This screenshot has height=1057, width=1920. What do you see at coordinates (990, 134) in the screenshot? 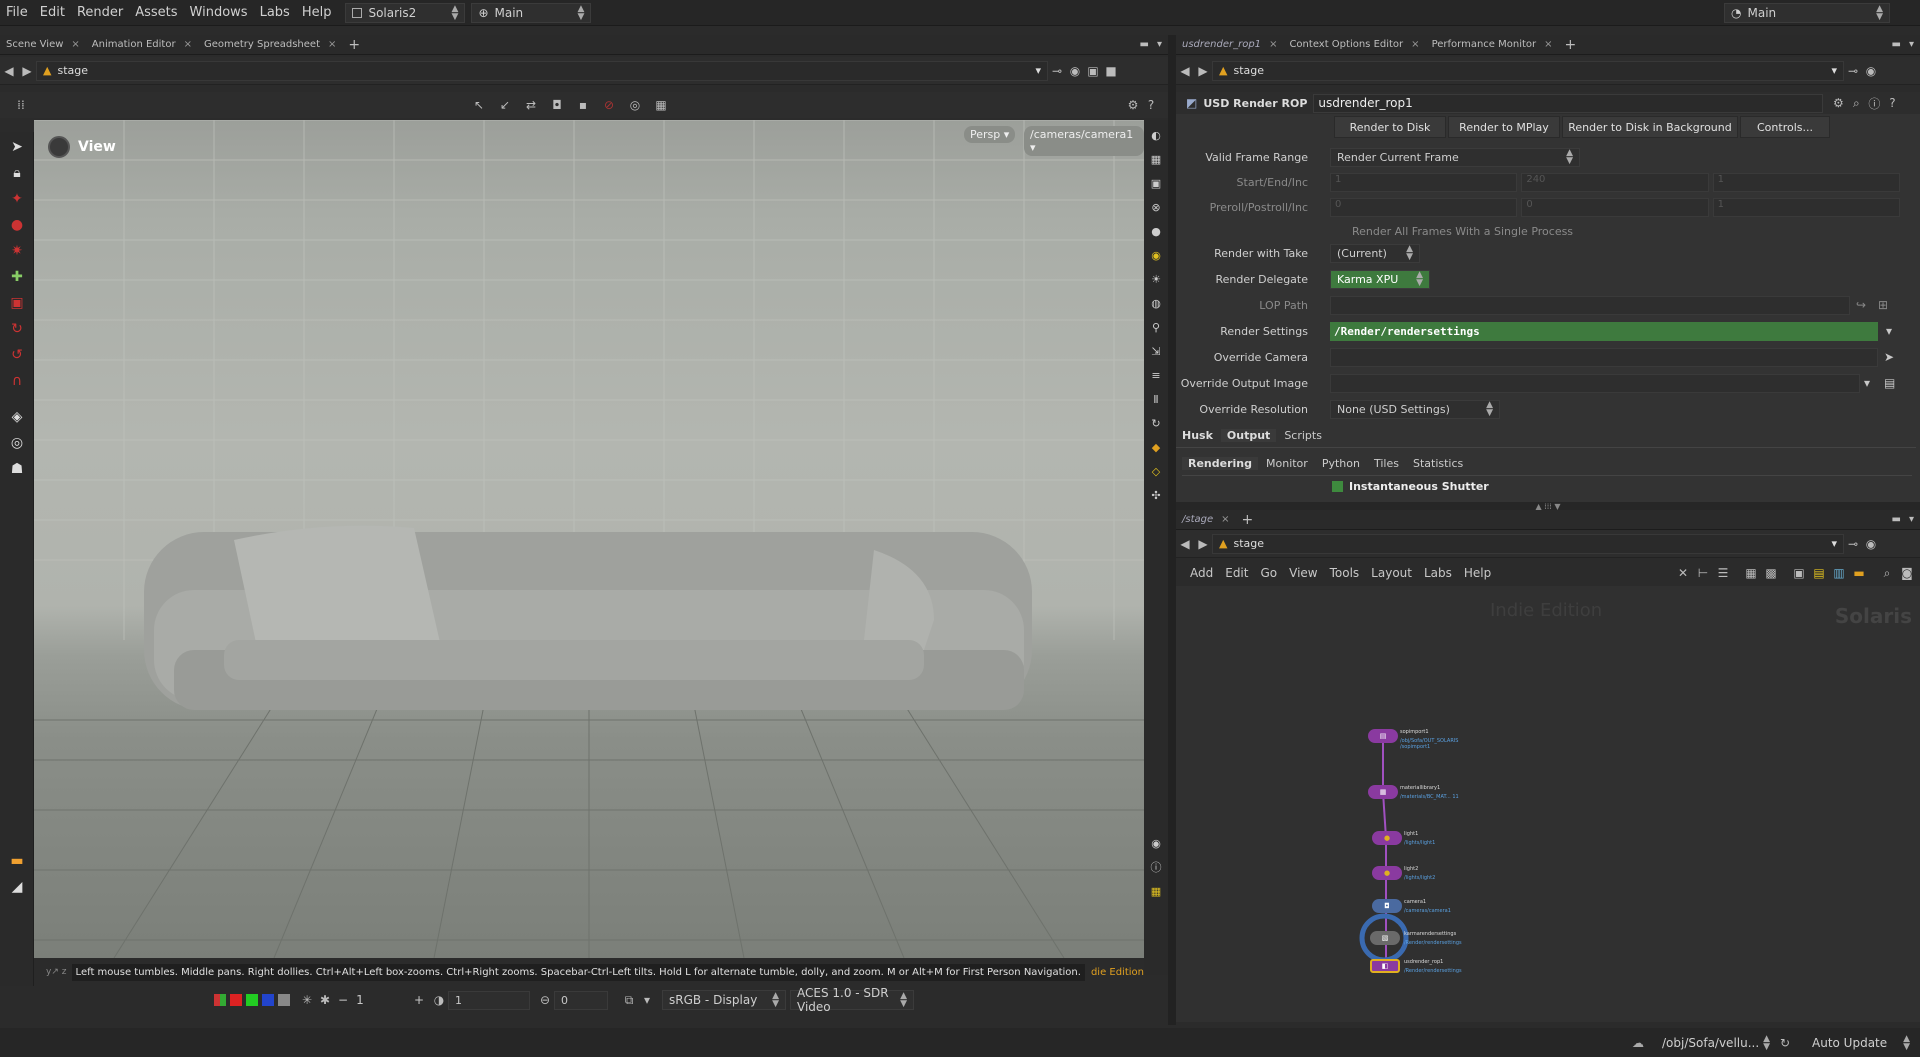
I see `persp-button: Persp ▾` at bounding box center [990, 134].